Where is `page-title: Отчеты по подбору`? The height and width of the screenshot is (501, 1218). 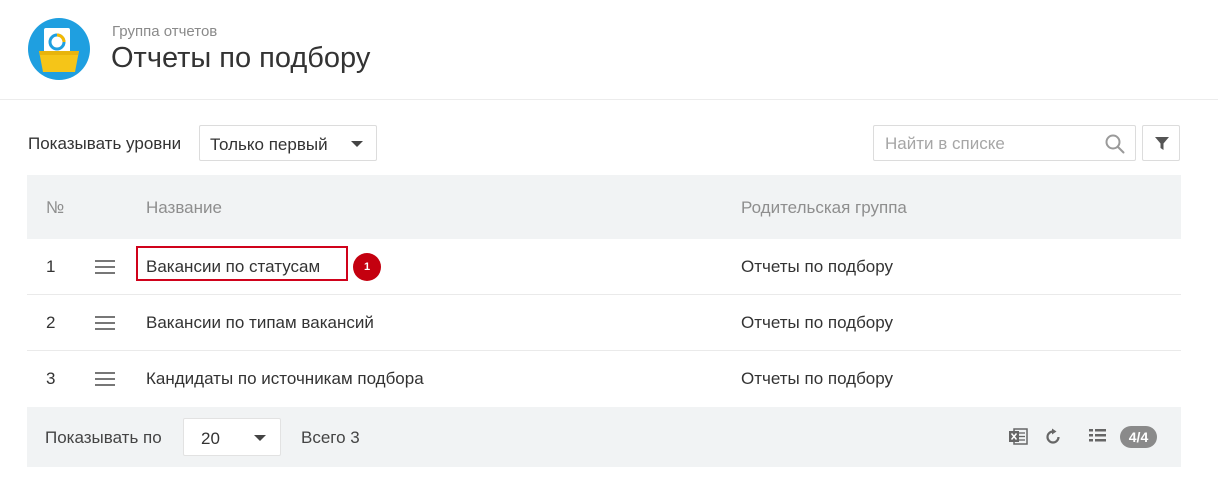
page-title: Отчеты по подбору is located at coordinates (241, 58).